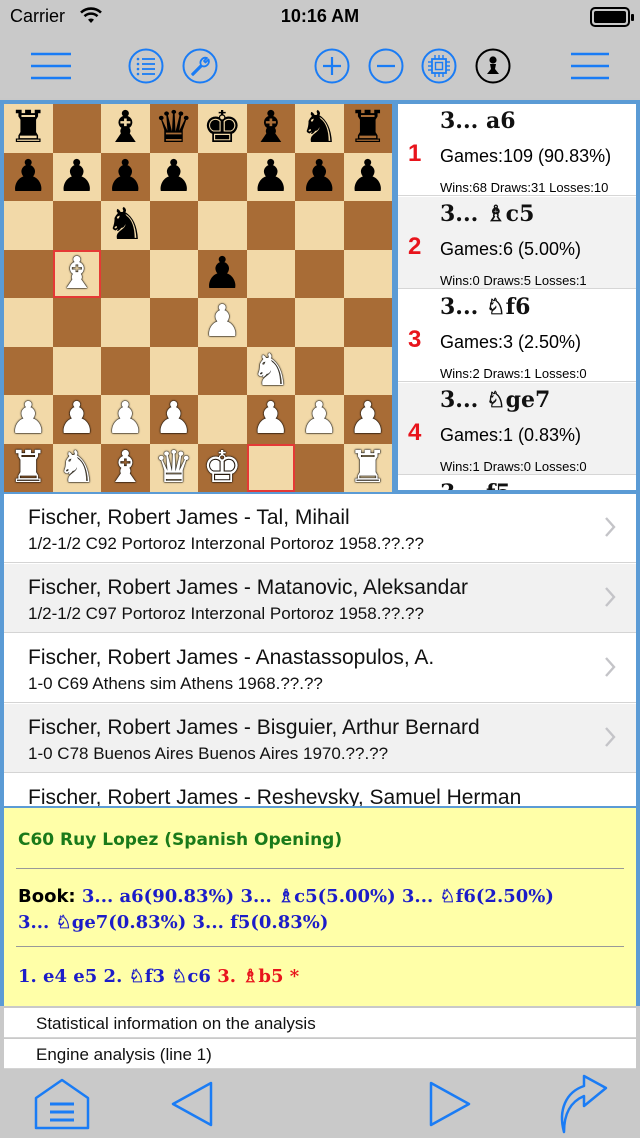  What do you see at coordinates (450, 1104) in the screenshot?
I see `forward-triangle-icon` at bounding box center [450, 1104].